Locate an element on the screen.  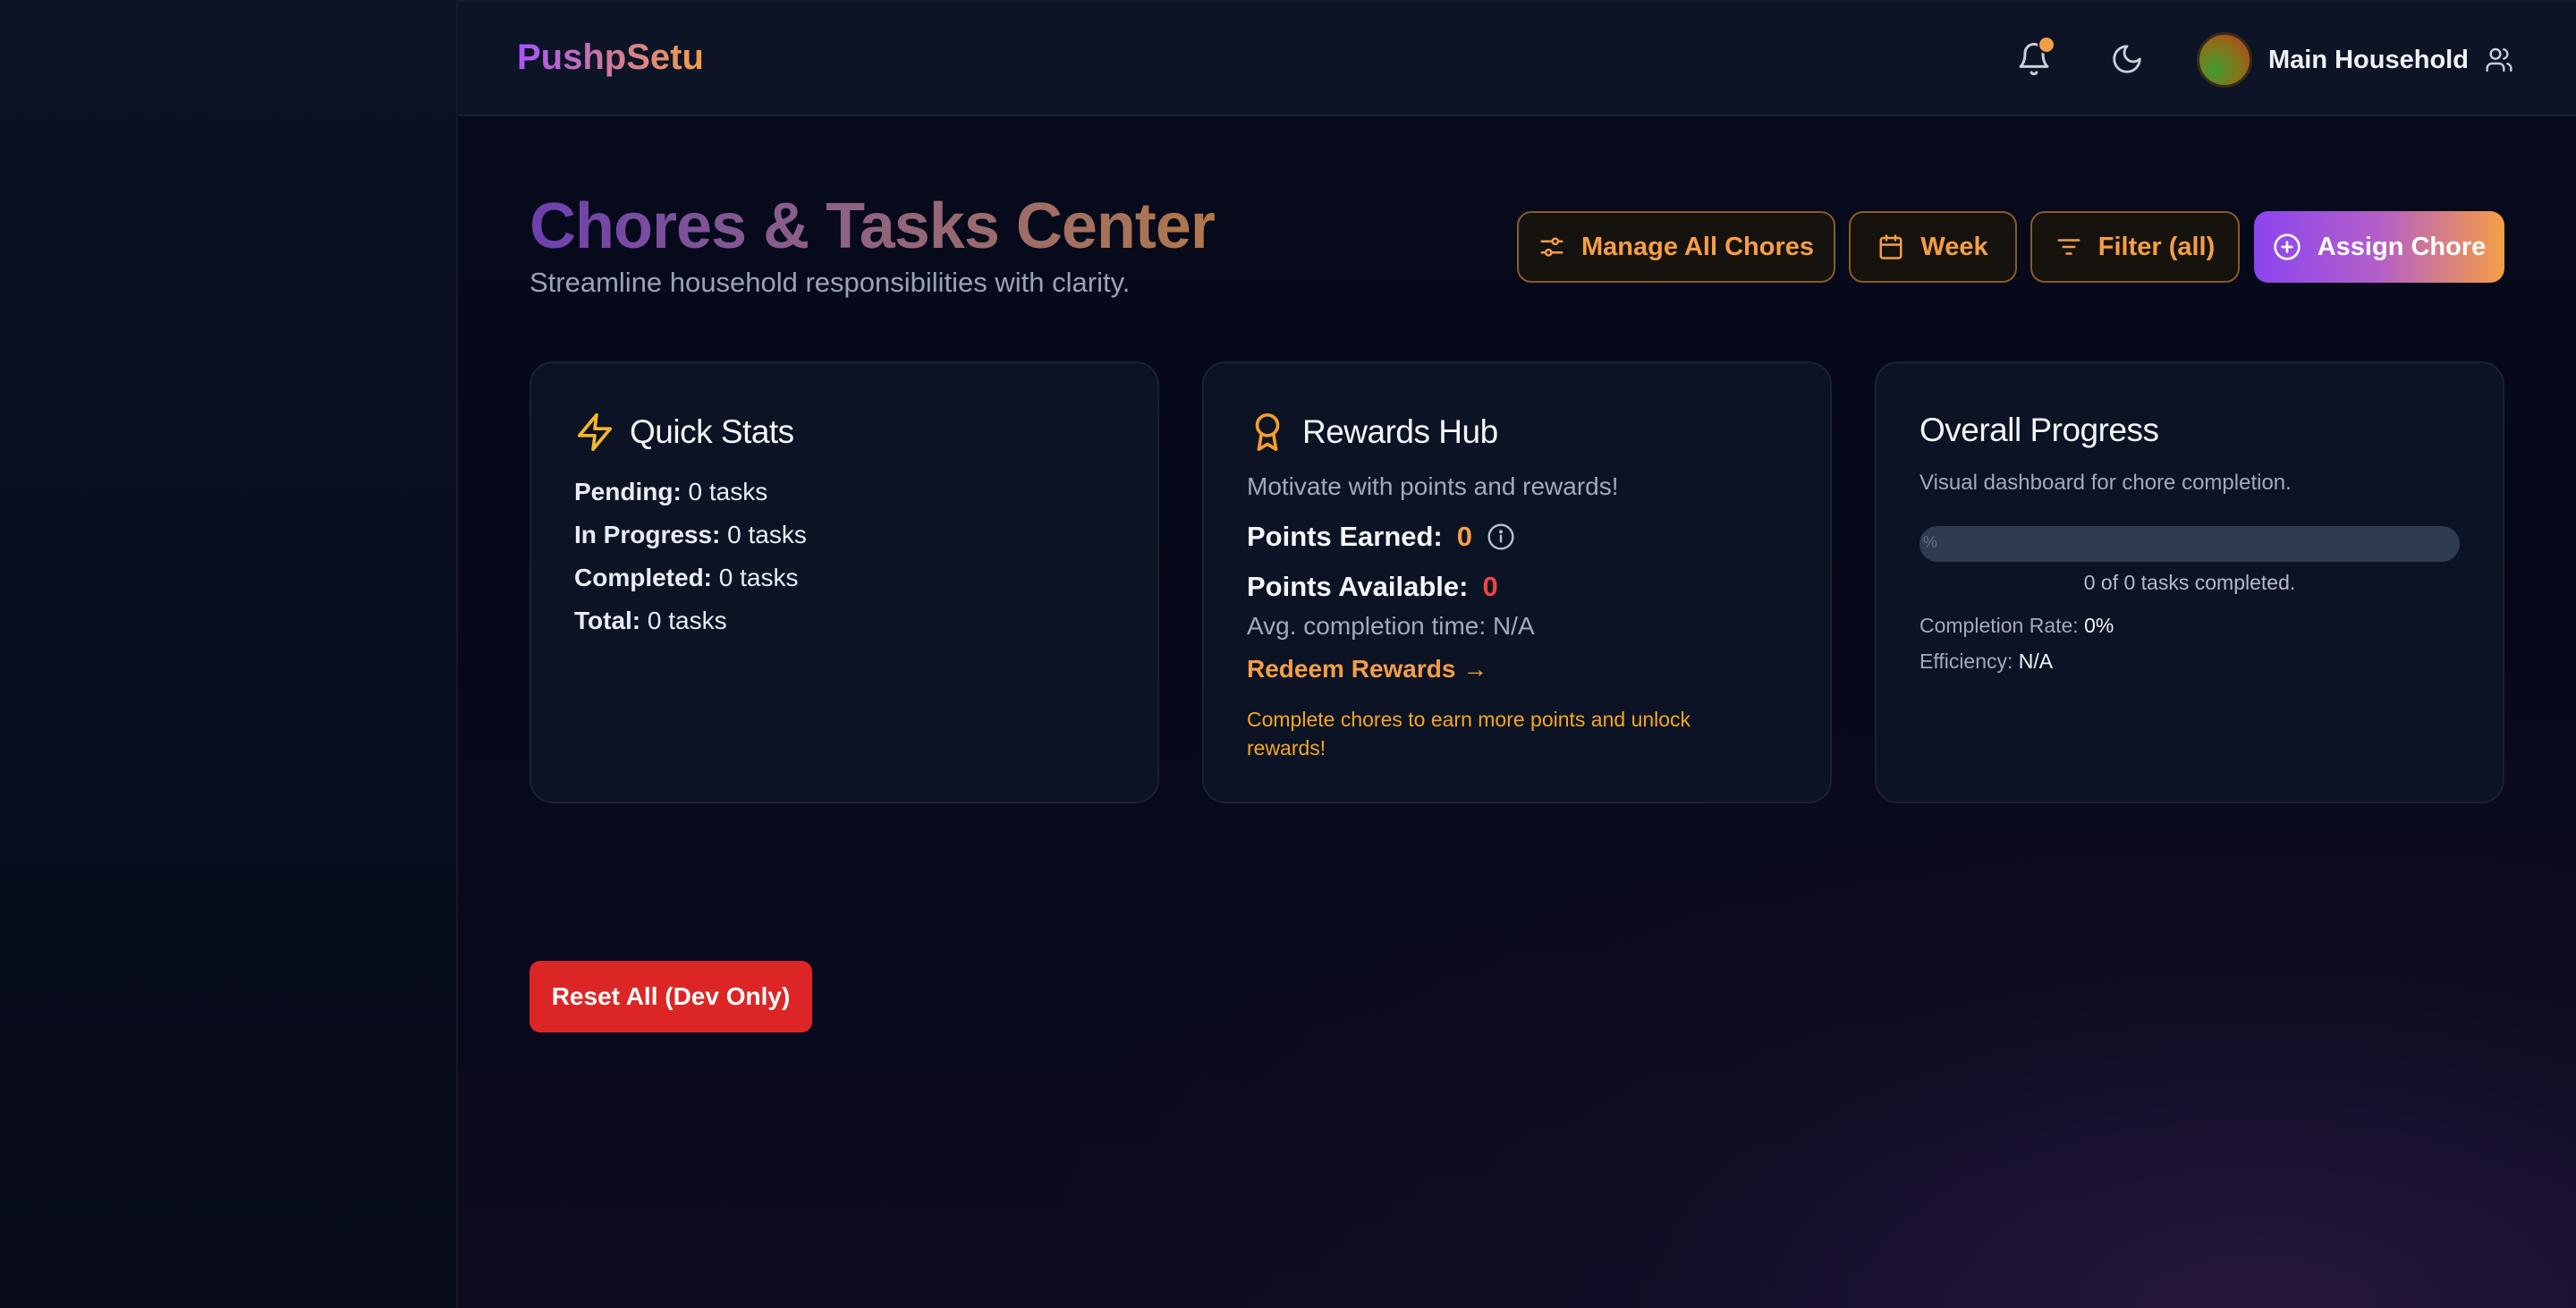
brand-logo: PushpSetu is located at coordinates (610, 58).